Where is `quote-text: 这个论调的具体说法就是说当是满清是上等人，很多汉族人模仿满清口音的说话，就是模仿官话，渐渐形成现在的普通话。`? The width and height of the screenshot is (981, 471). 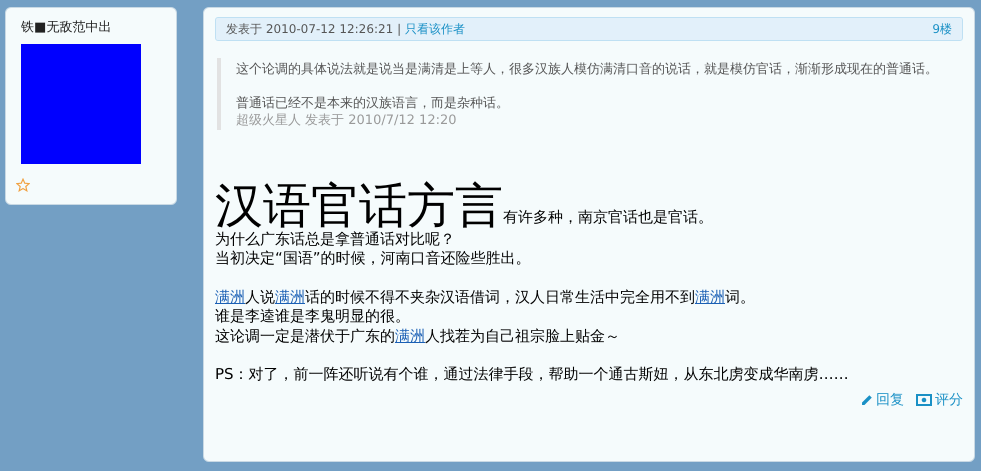 quote-text: 这个论调的具体说法就是说当是满清是上等人，很多汉族人模仿满清口音的说话，就是模仿官话，渐渐形成现在的普通话。 is located at coordinates (587, 70).